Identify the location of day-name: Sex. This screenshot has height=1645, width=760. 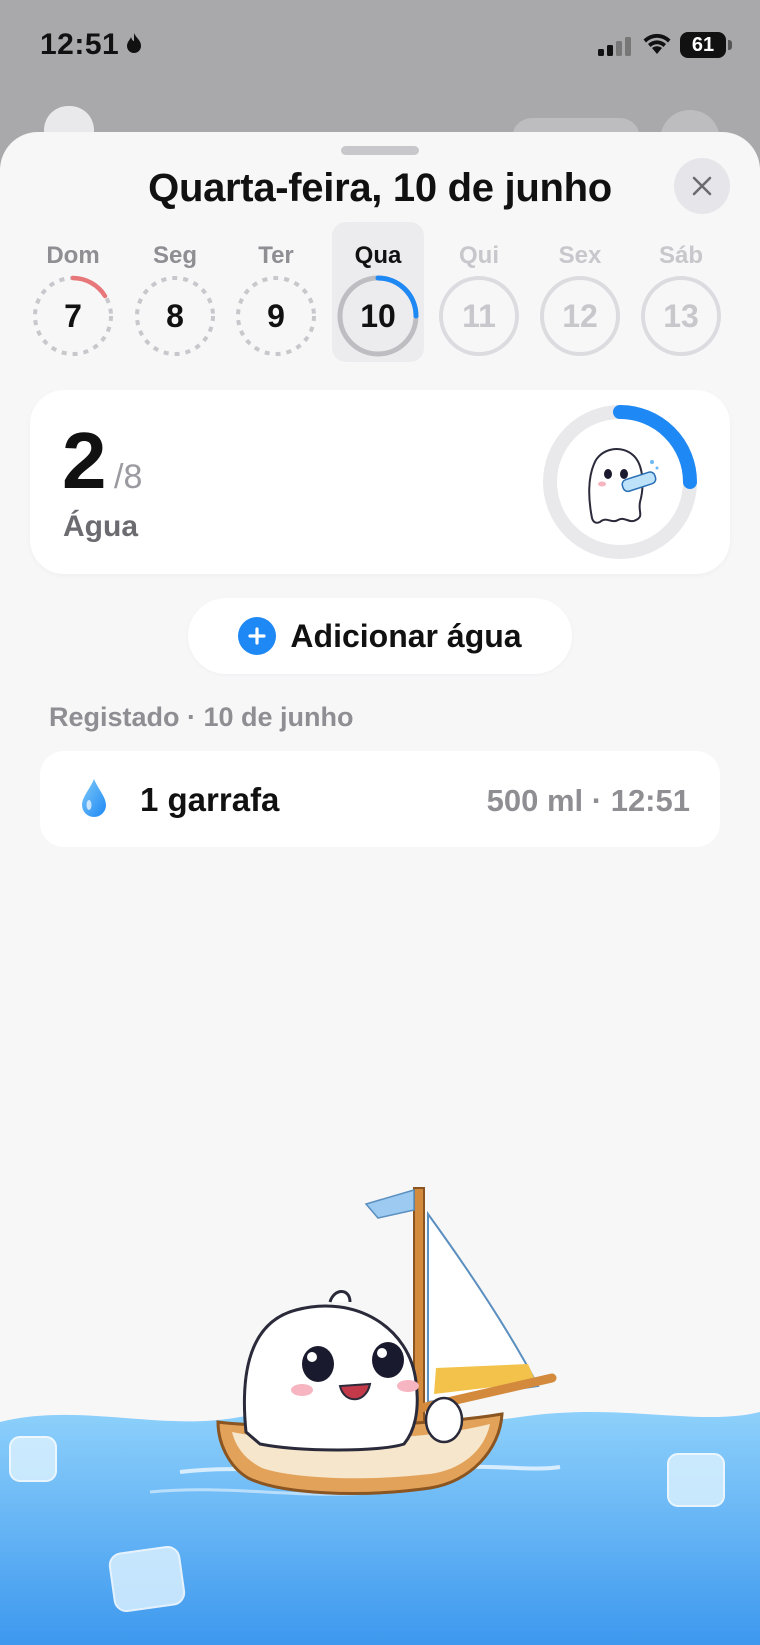
(580, 255).